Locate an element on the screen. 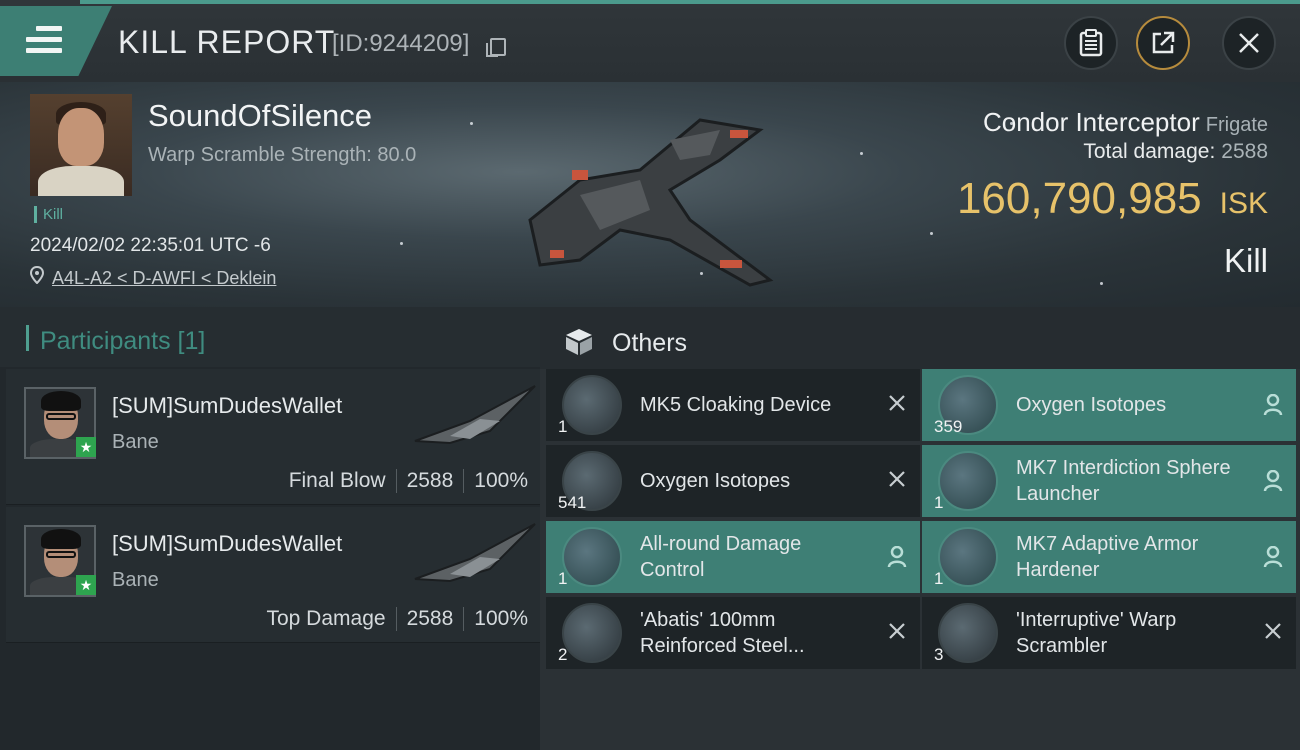 This screenshot has height=750, width=1300. close-button is located at coordinates (1249, 43).